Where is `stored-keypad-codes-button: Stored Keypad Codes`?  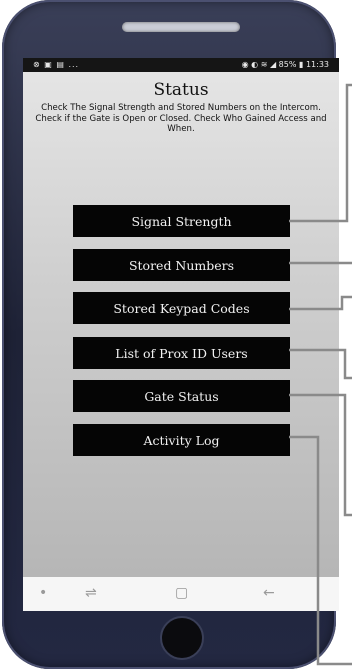
stored-keypad-codes-button: Stored Keypad Codes is located at coordinates (181, 308).